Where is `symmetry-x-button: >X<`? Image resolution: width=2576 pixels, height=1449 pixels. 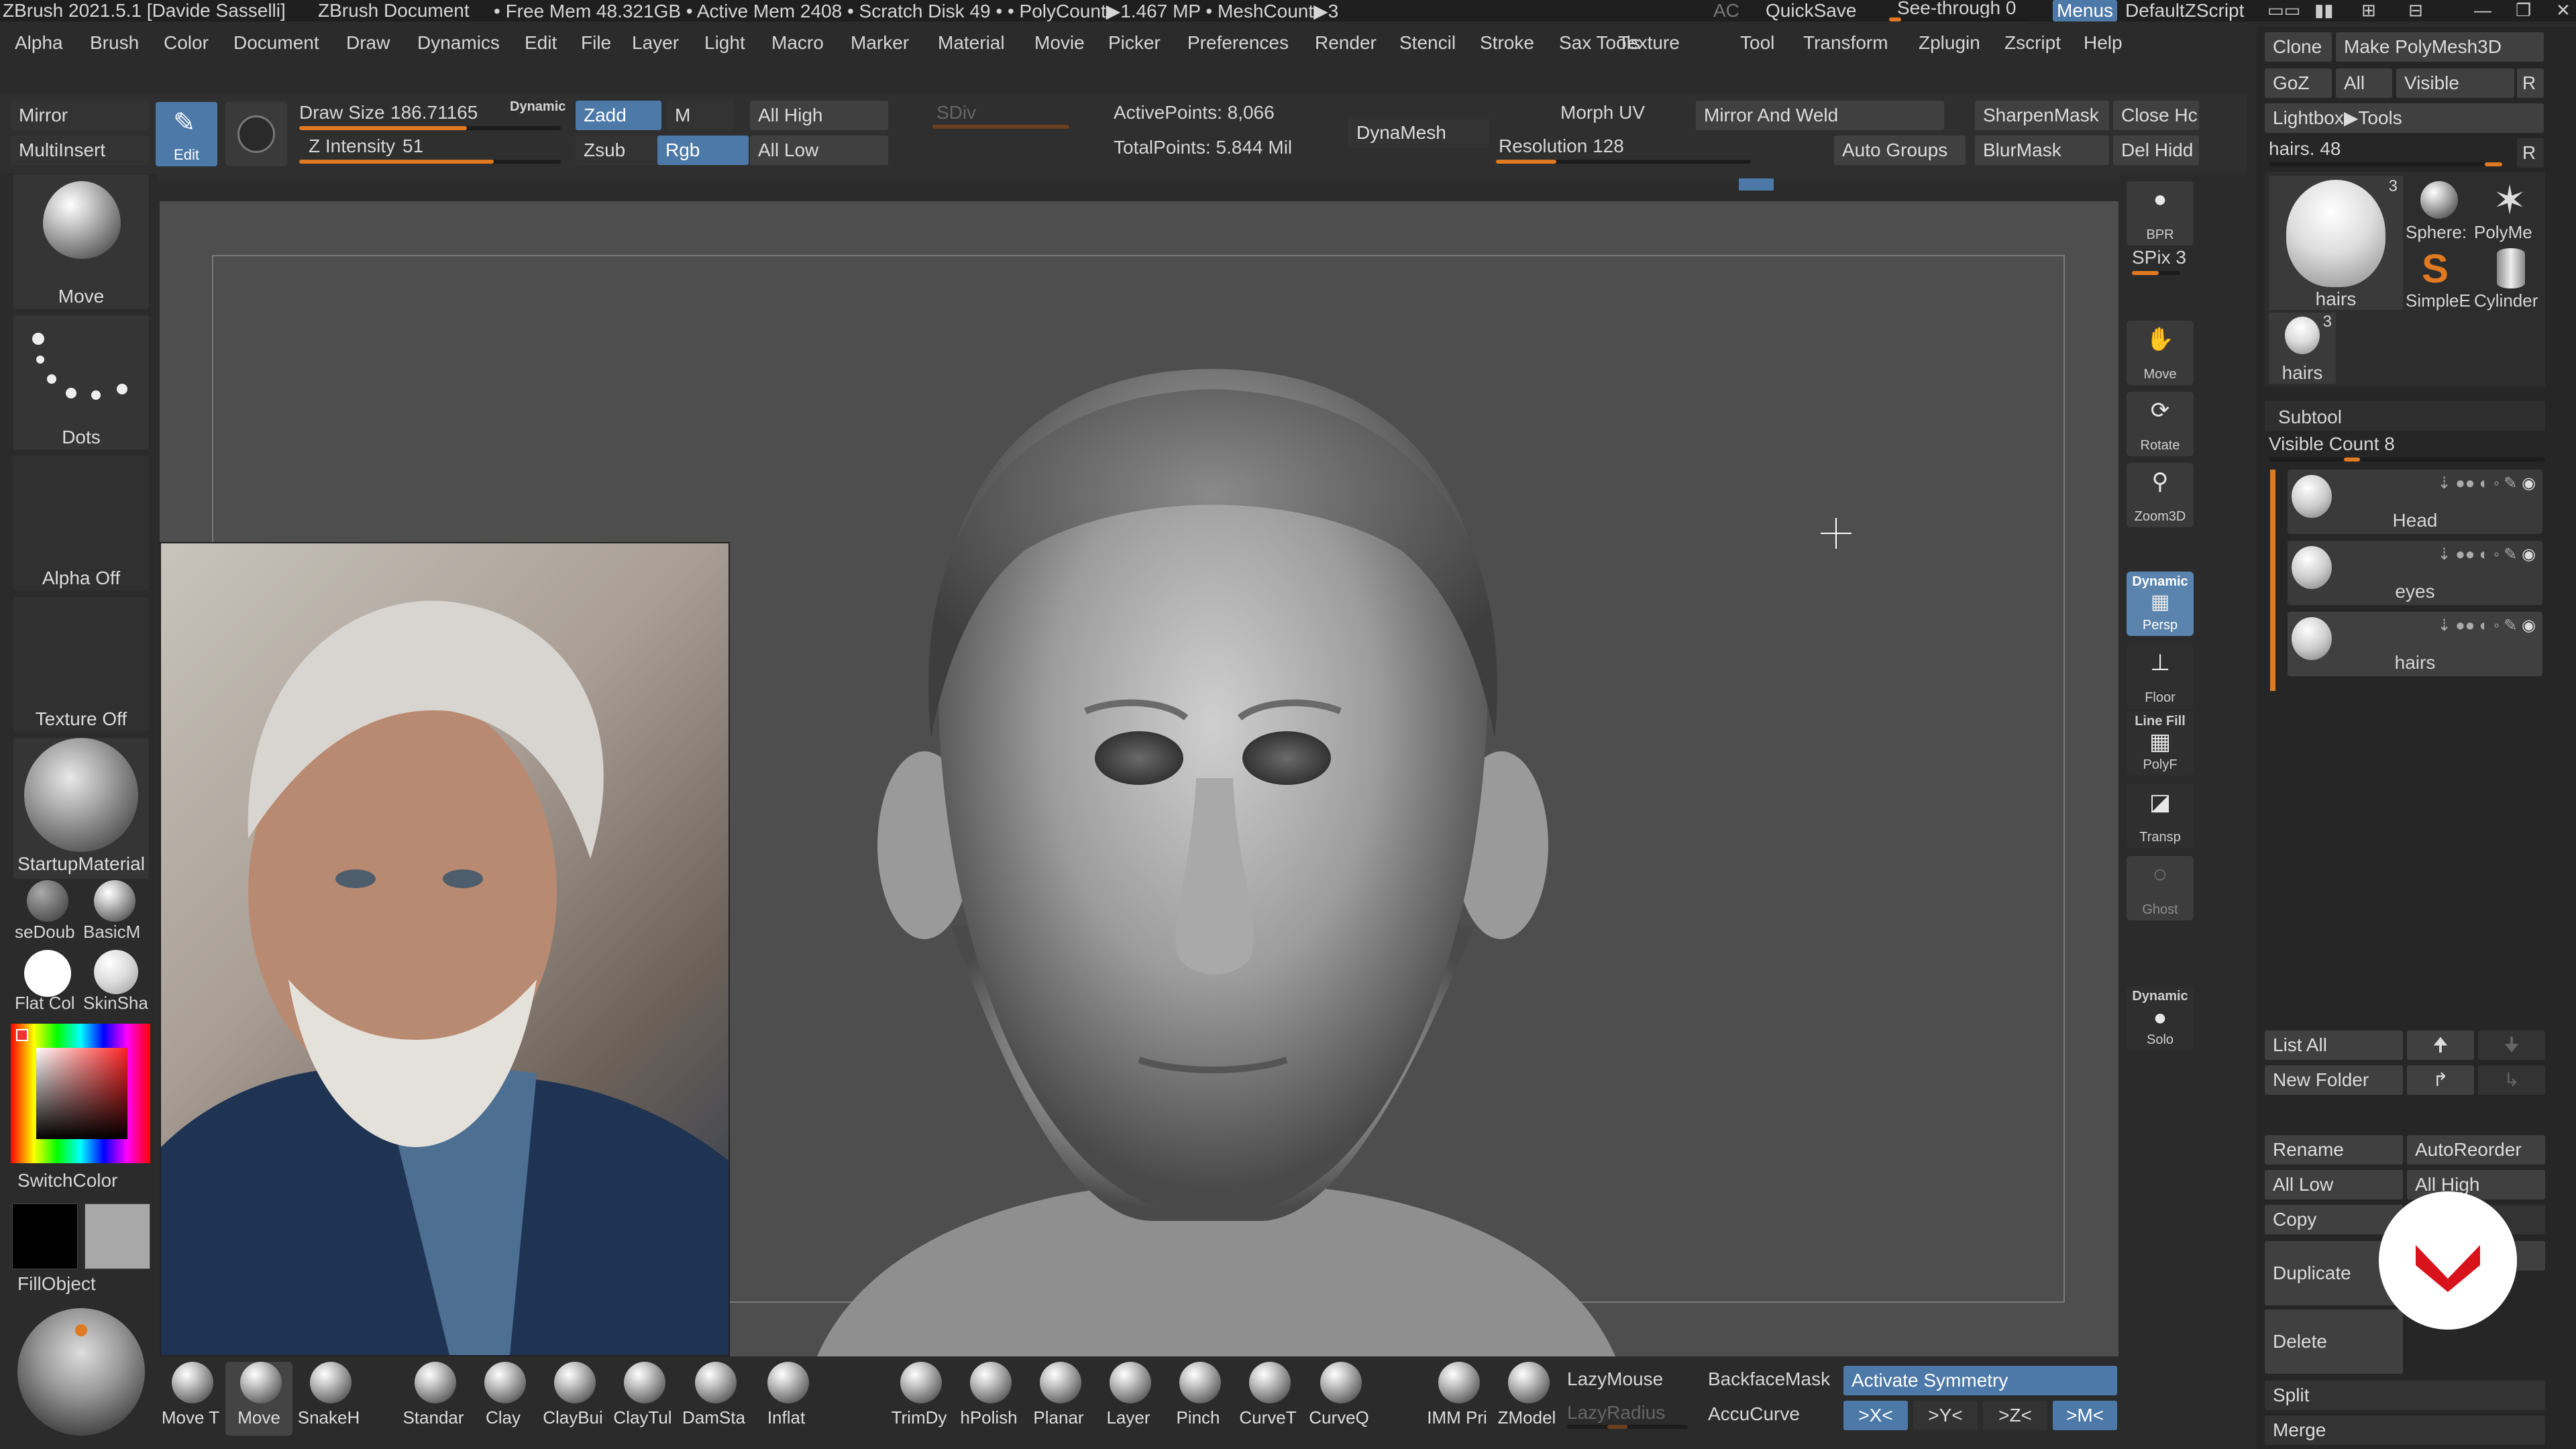
symmetry-x-button: >X< is located at coordinates (1875, 1415).